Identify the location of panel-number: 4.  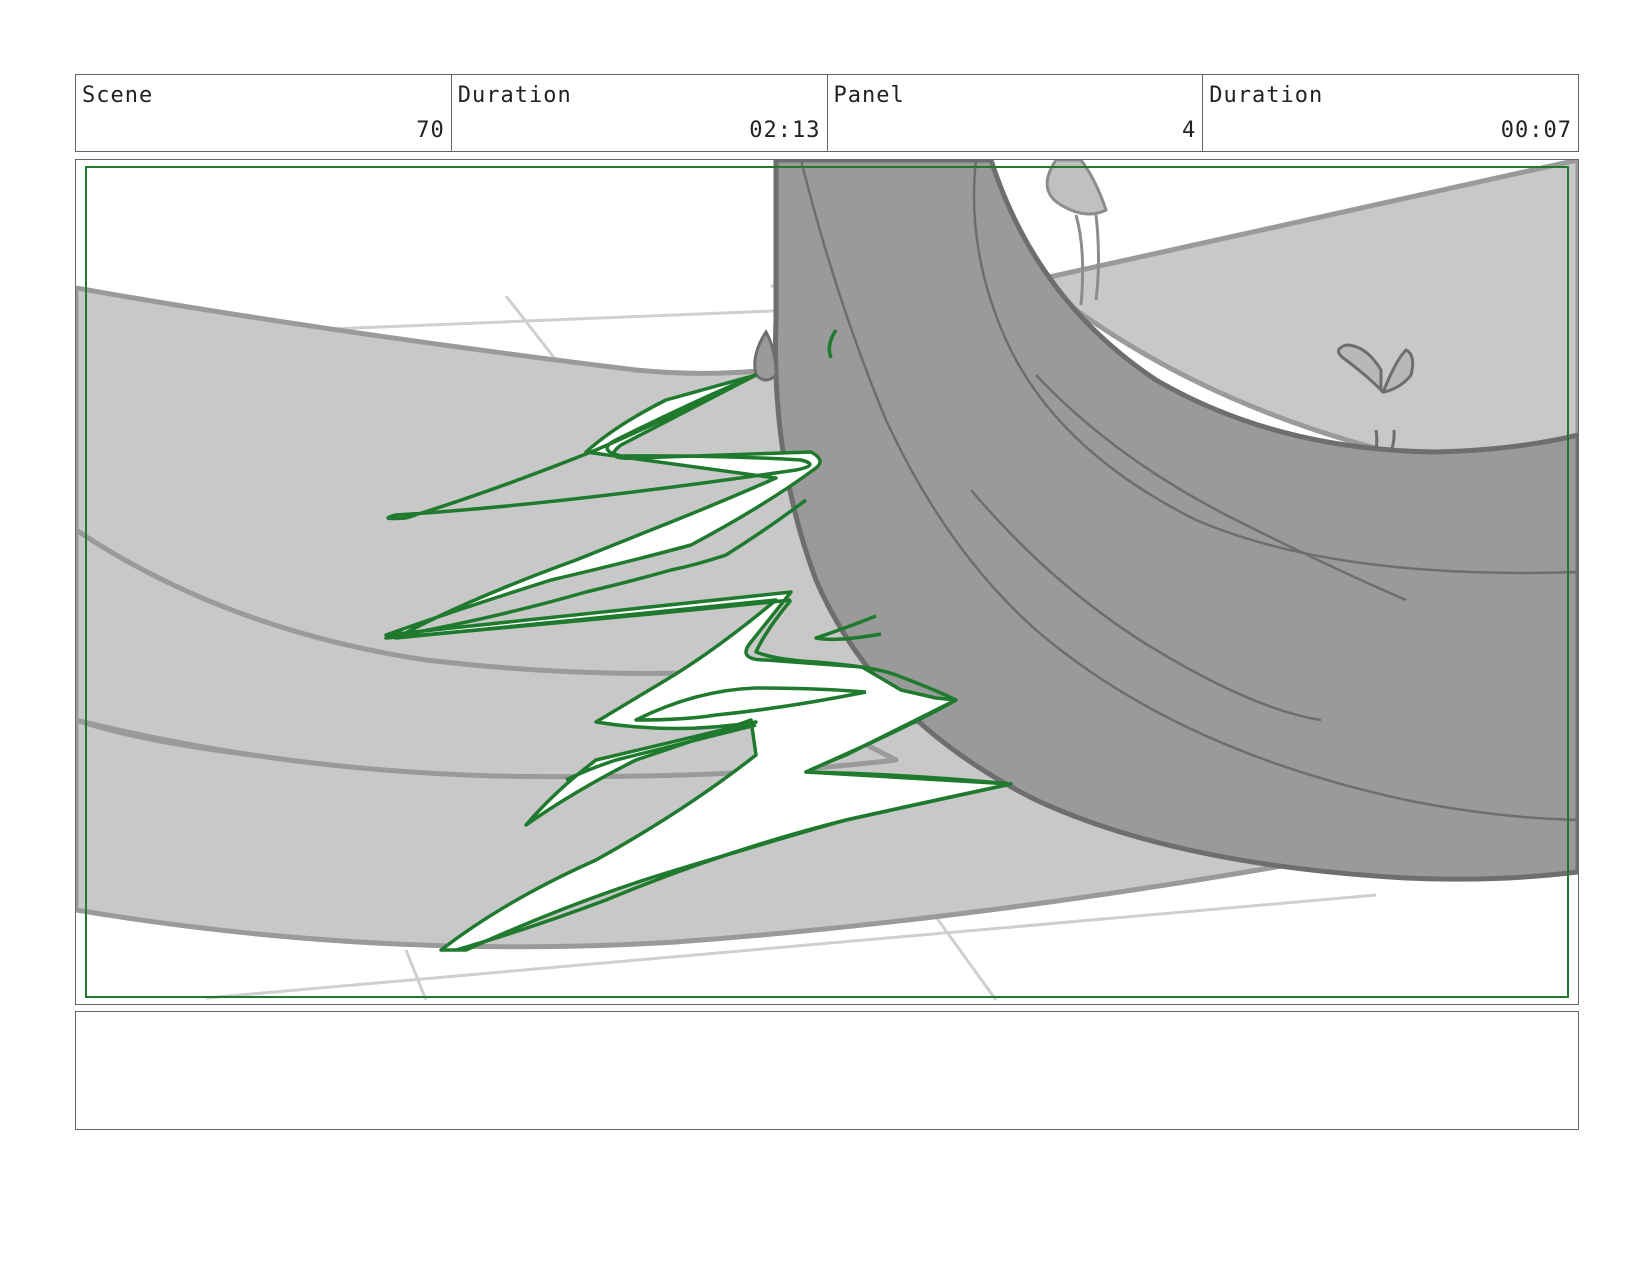
(1189, 130).